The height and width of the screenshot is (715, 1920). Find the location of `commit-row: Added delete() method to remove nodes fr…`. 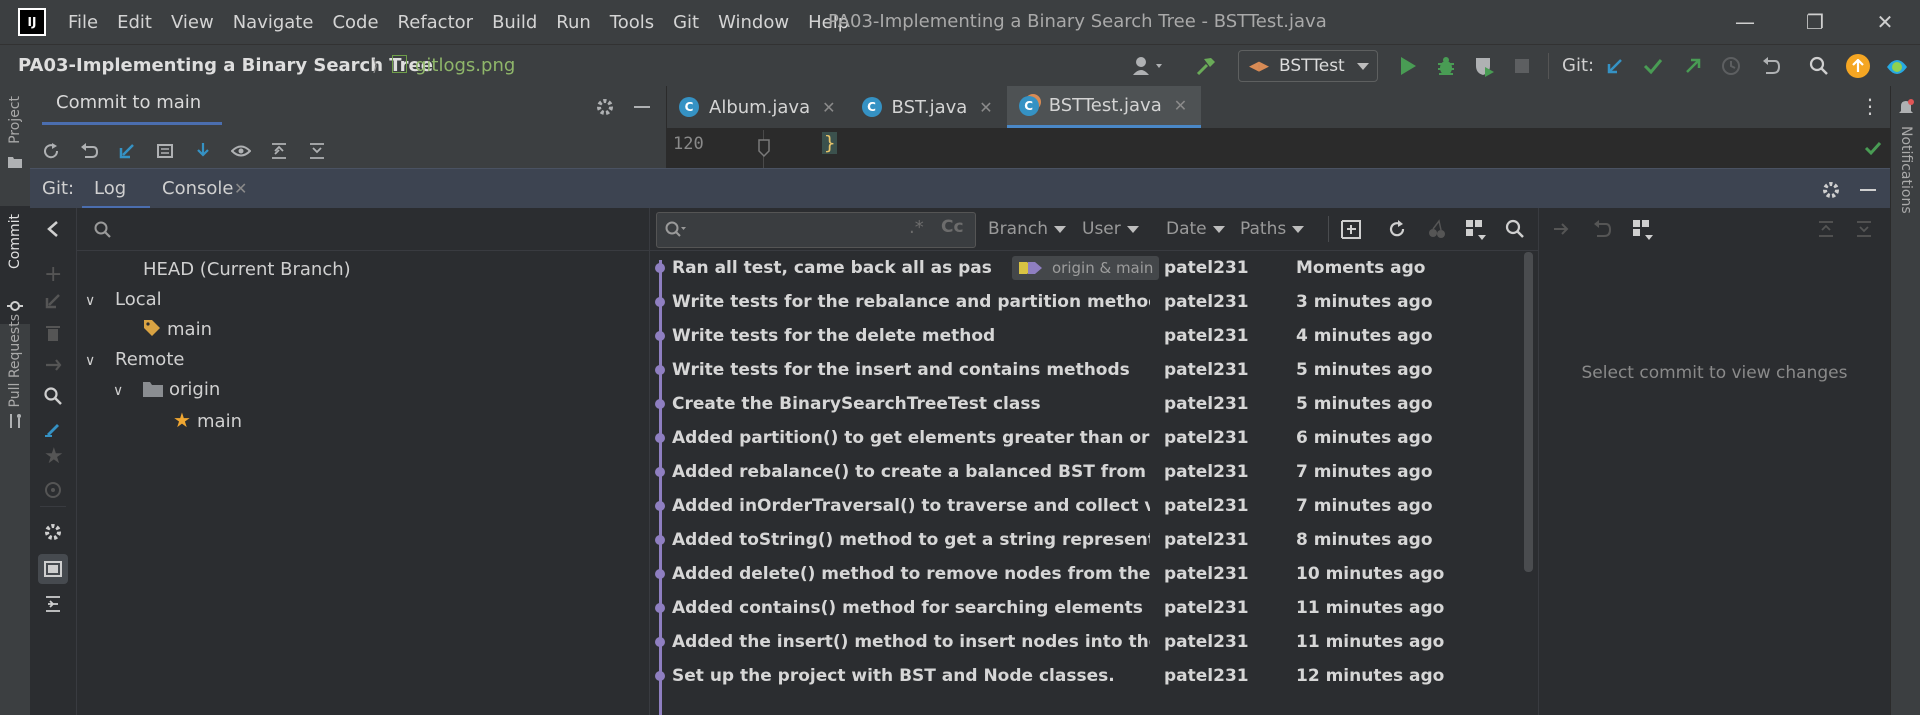

commit-row: Added delete() method to remove nodes fr… is located at coordinates (1088, 574).